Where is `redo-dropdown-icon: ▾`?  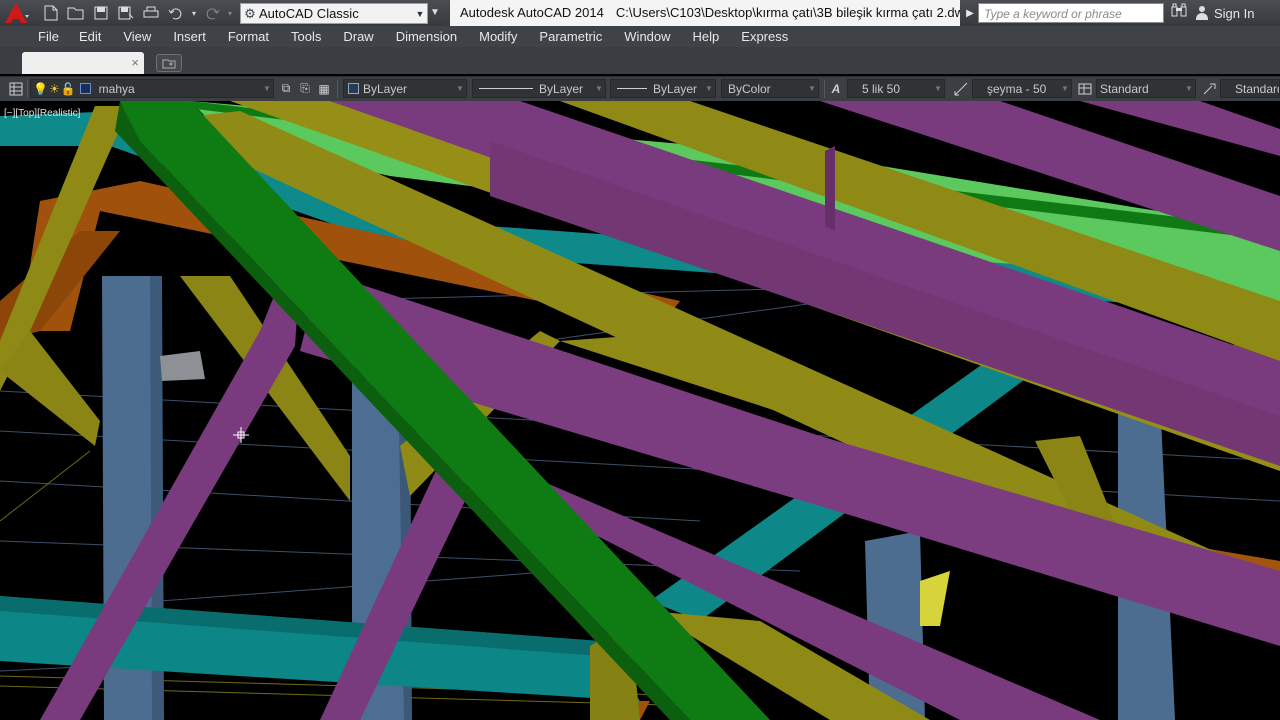
redo-dropdown-icon: ▾ is located at coordinates (230, 13).